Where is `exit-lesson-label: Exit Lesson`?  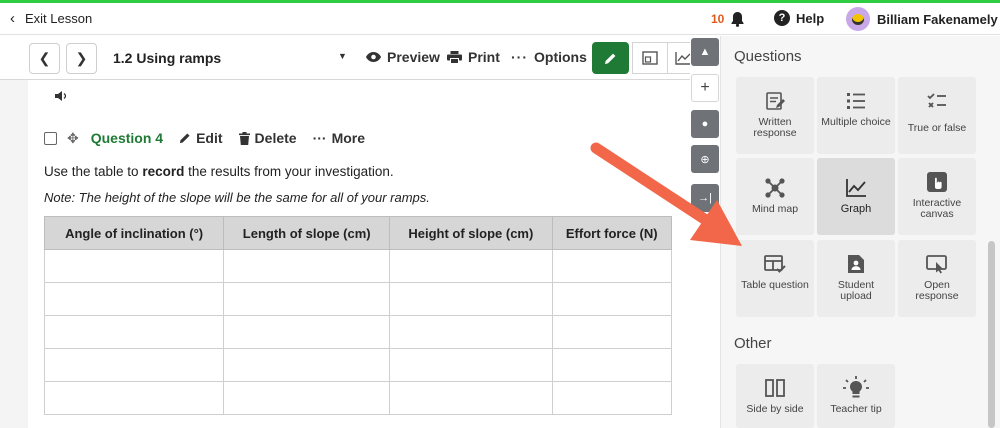 exit-lesson-label: Exit Lesson is located at coordinates (59, 18).